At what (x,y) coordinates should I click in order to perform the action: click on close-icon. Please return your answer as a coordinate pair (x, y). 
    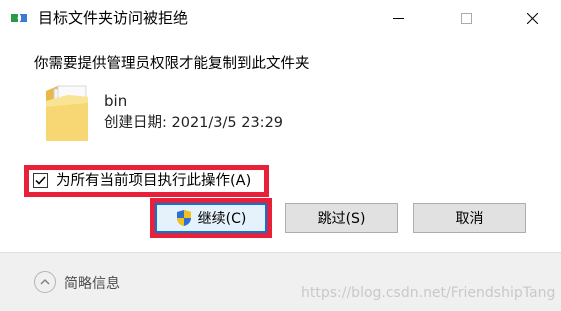
    Looking at the image, I should click on (532, 18).